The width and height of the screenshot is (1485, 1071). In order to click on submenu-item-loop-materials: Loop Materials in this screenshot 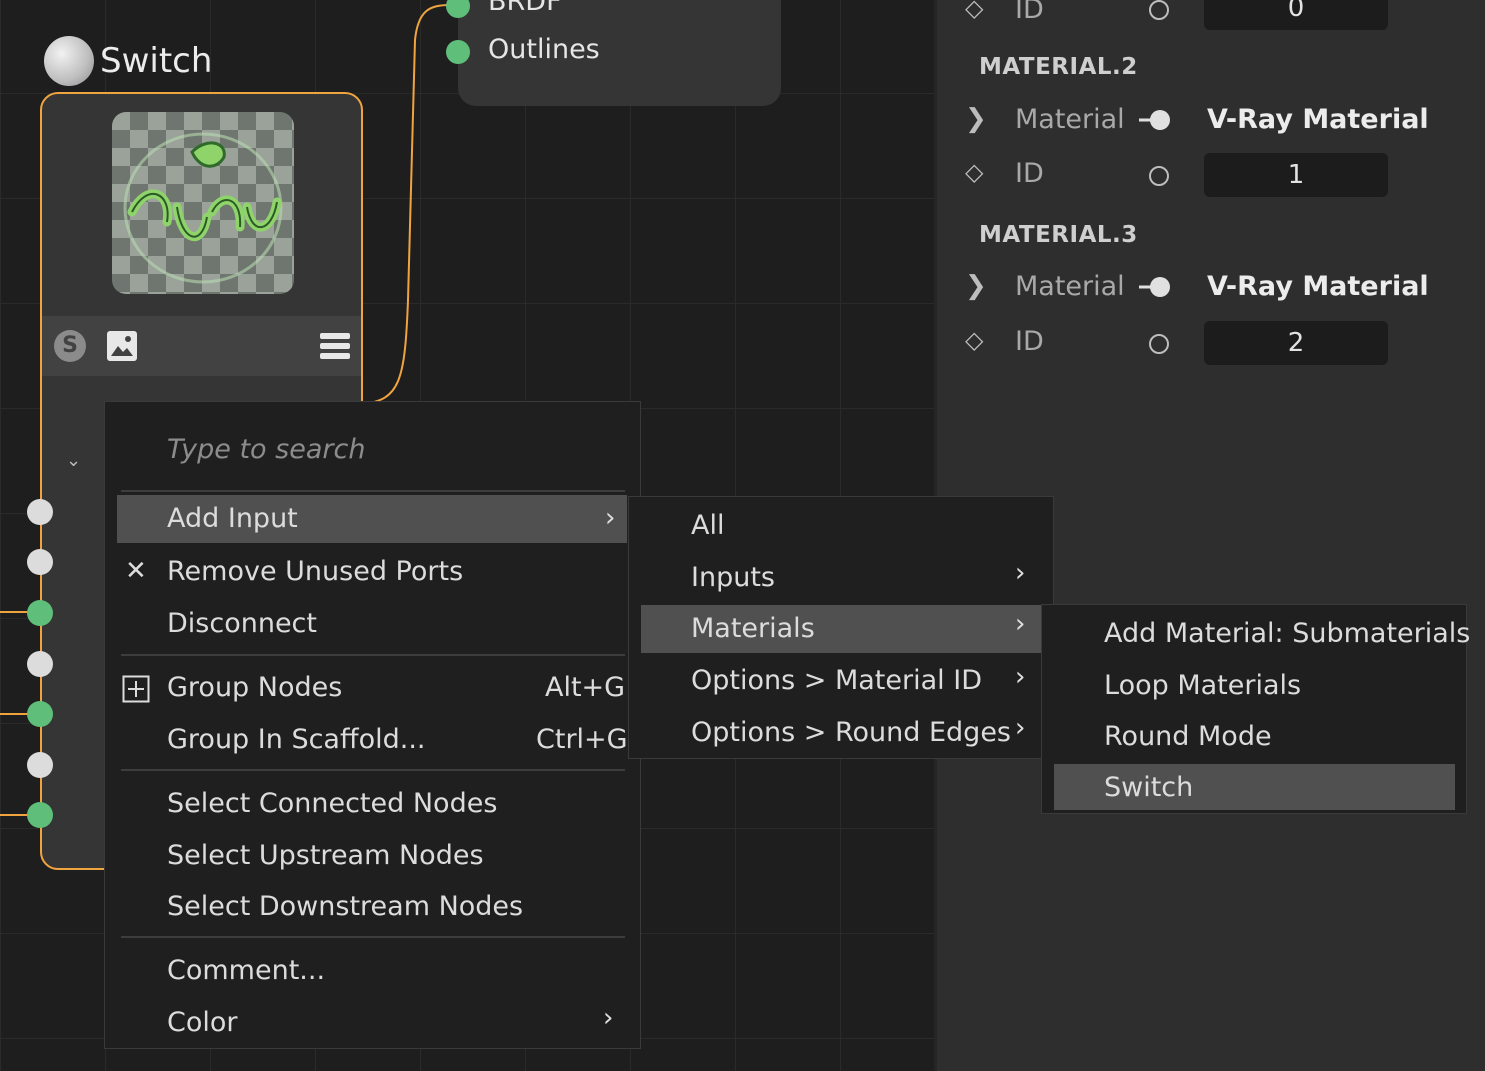, I will do `click(1202, 685)`.